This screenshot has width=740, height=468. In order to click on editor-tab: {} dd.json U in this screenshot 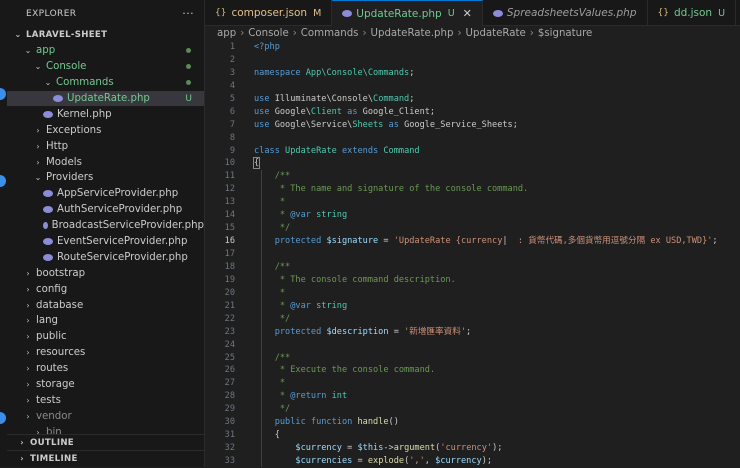, I will do `click(692, 13)`.